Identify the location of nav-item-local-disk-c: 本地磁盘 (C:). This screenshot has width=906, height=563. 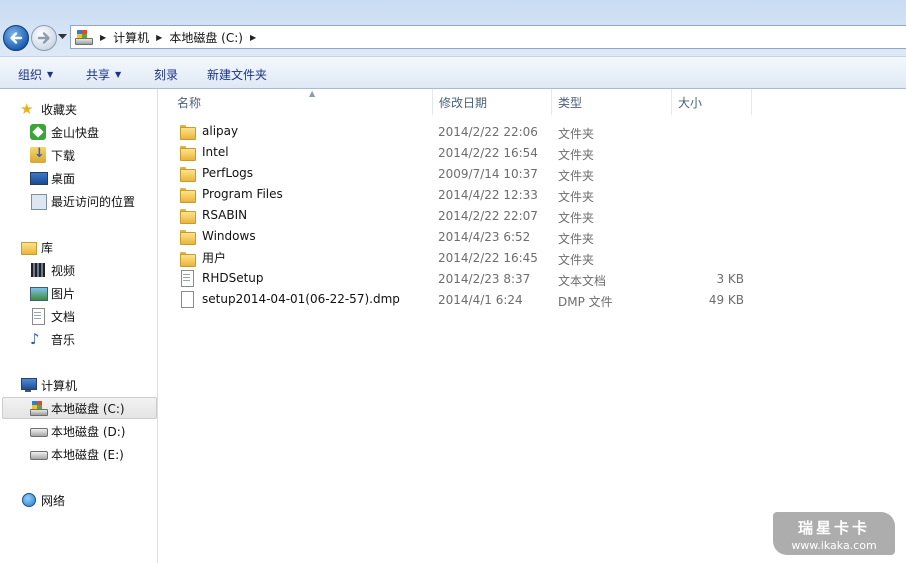
(79, 408).